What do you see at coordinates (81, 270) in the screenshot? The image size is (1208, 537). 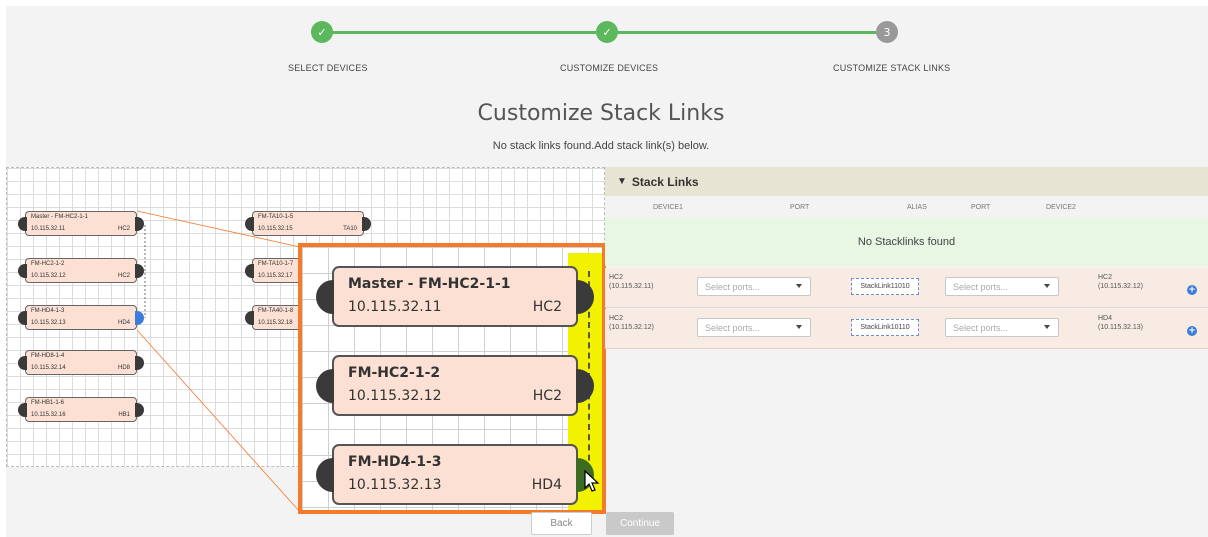 I see `device-node-fm-hc2-1-2: FM-HC2-1-2 10.115.32.12 HC2` at bounding box center [81, 270].